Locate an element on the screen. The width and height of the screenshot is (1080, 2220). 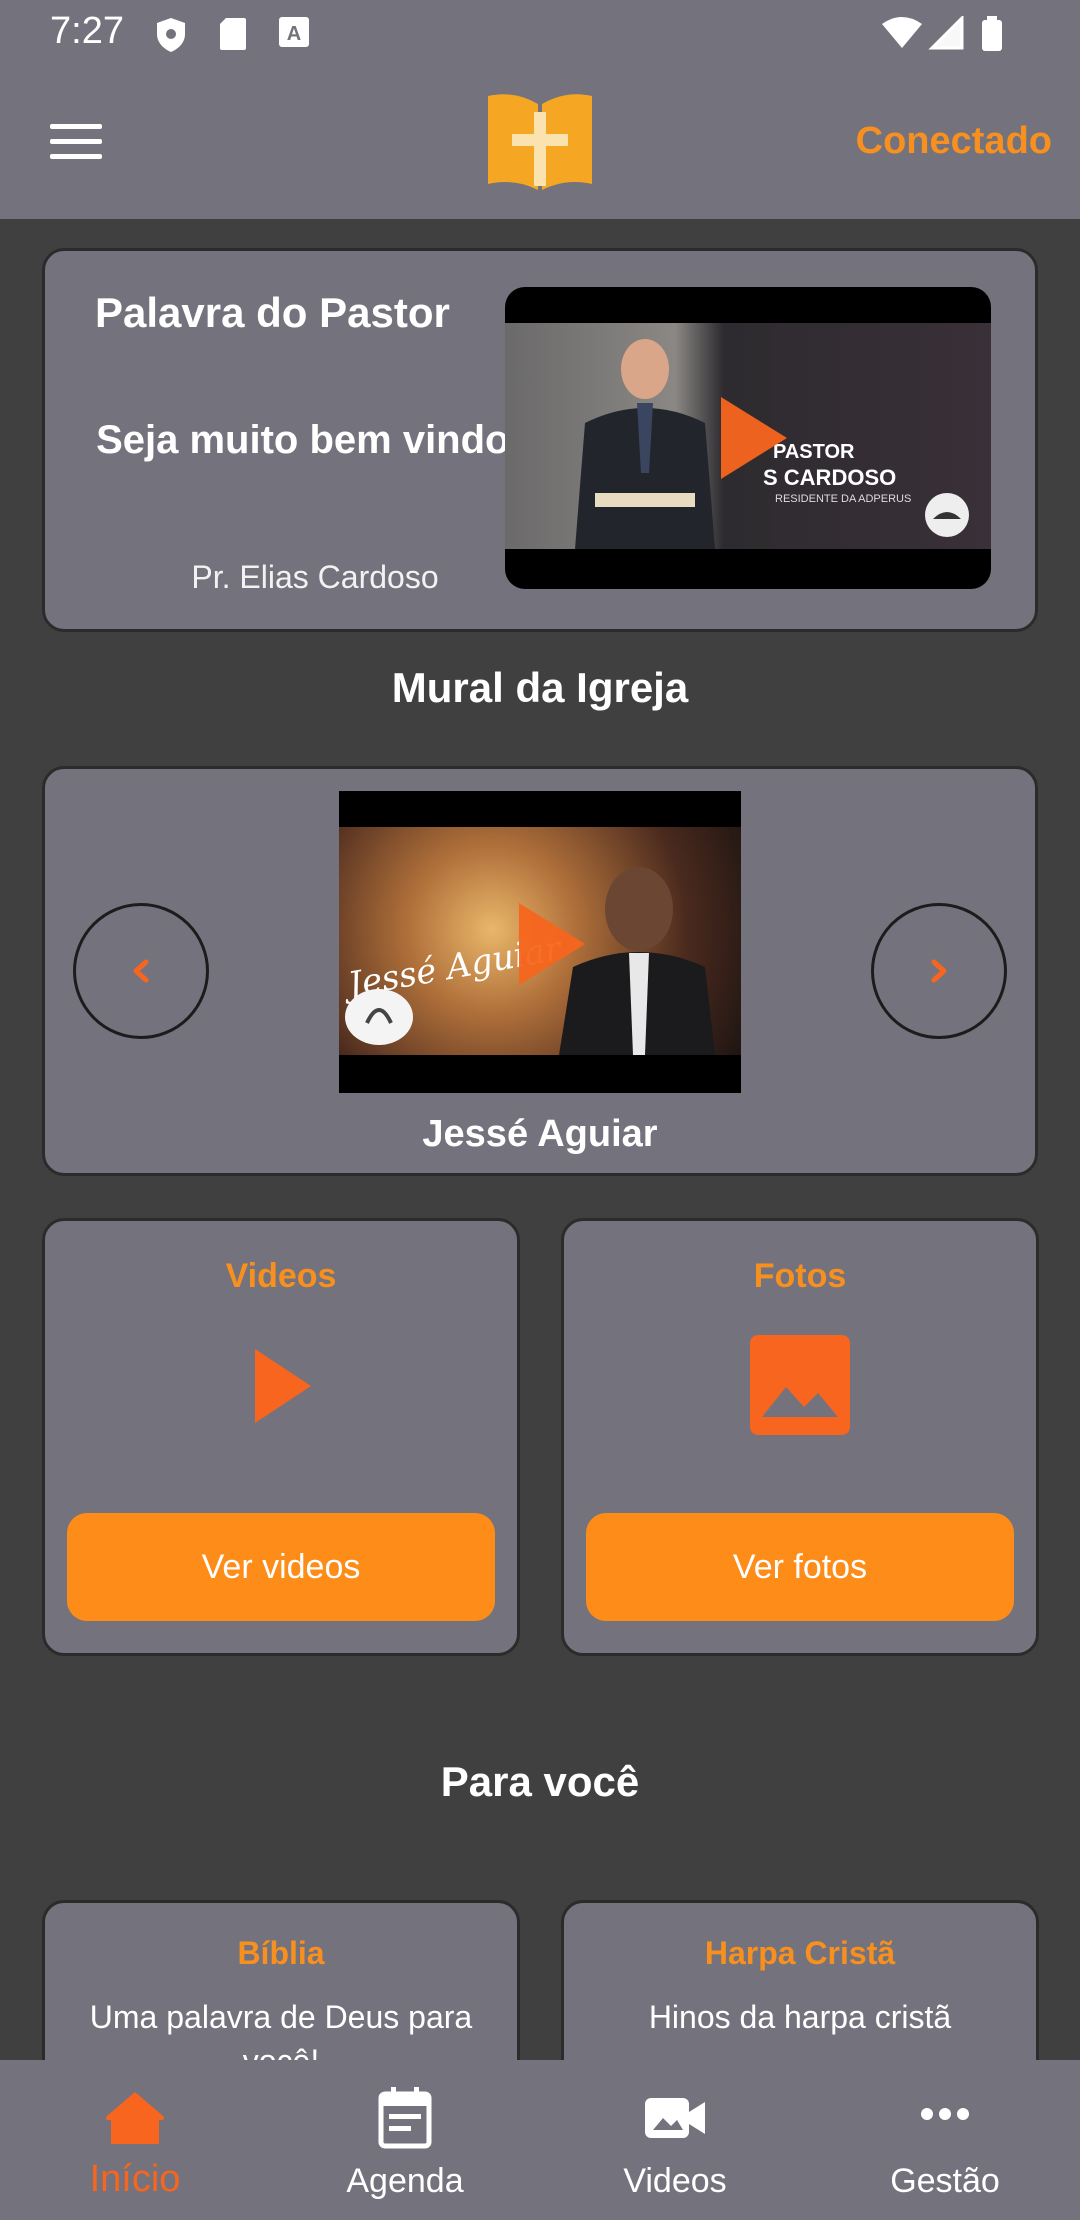
nav-item-label: Gestão is located at coordinates (945, 2181).